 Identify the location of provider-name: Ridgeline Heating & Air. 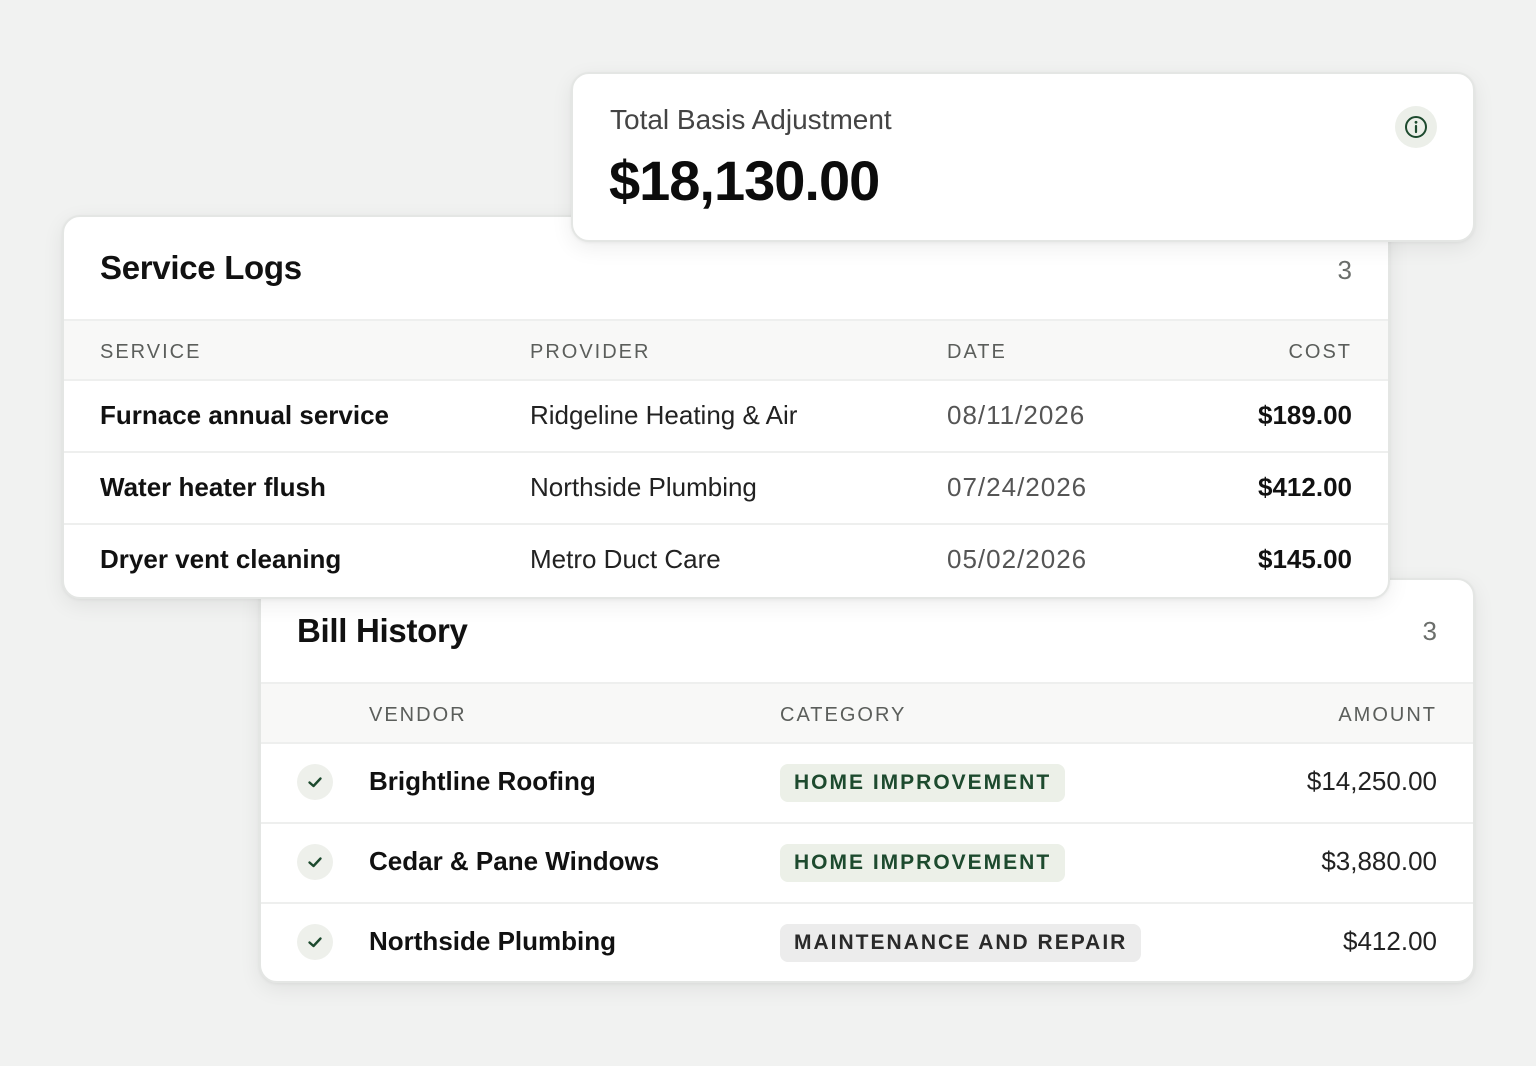
(664, 415).